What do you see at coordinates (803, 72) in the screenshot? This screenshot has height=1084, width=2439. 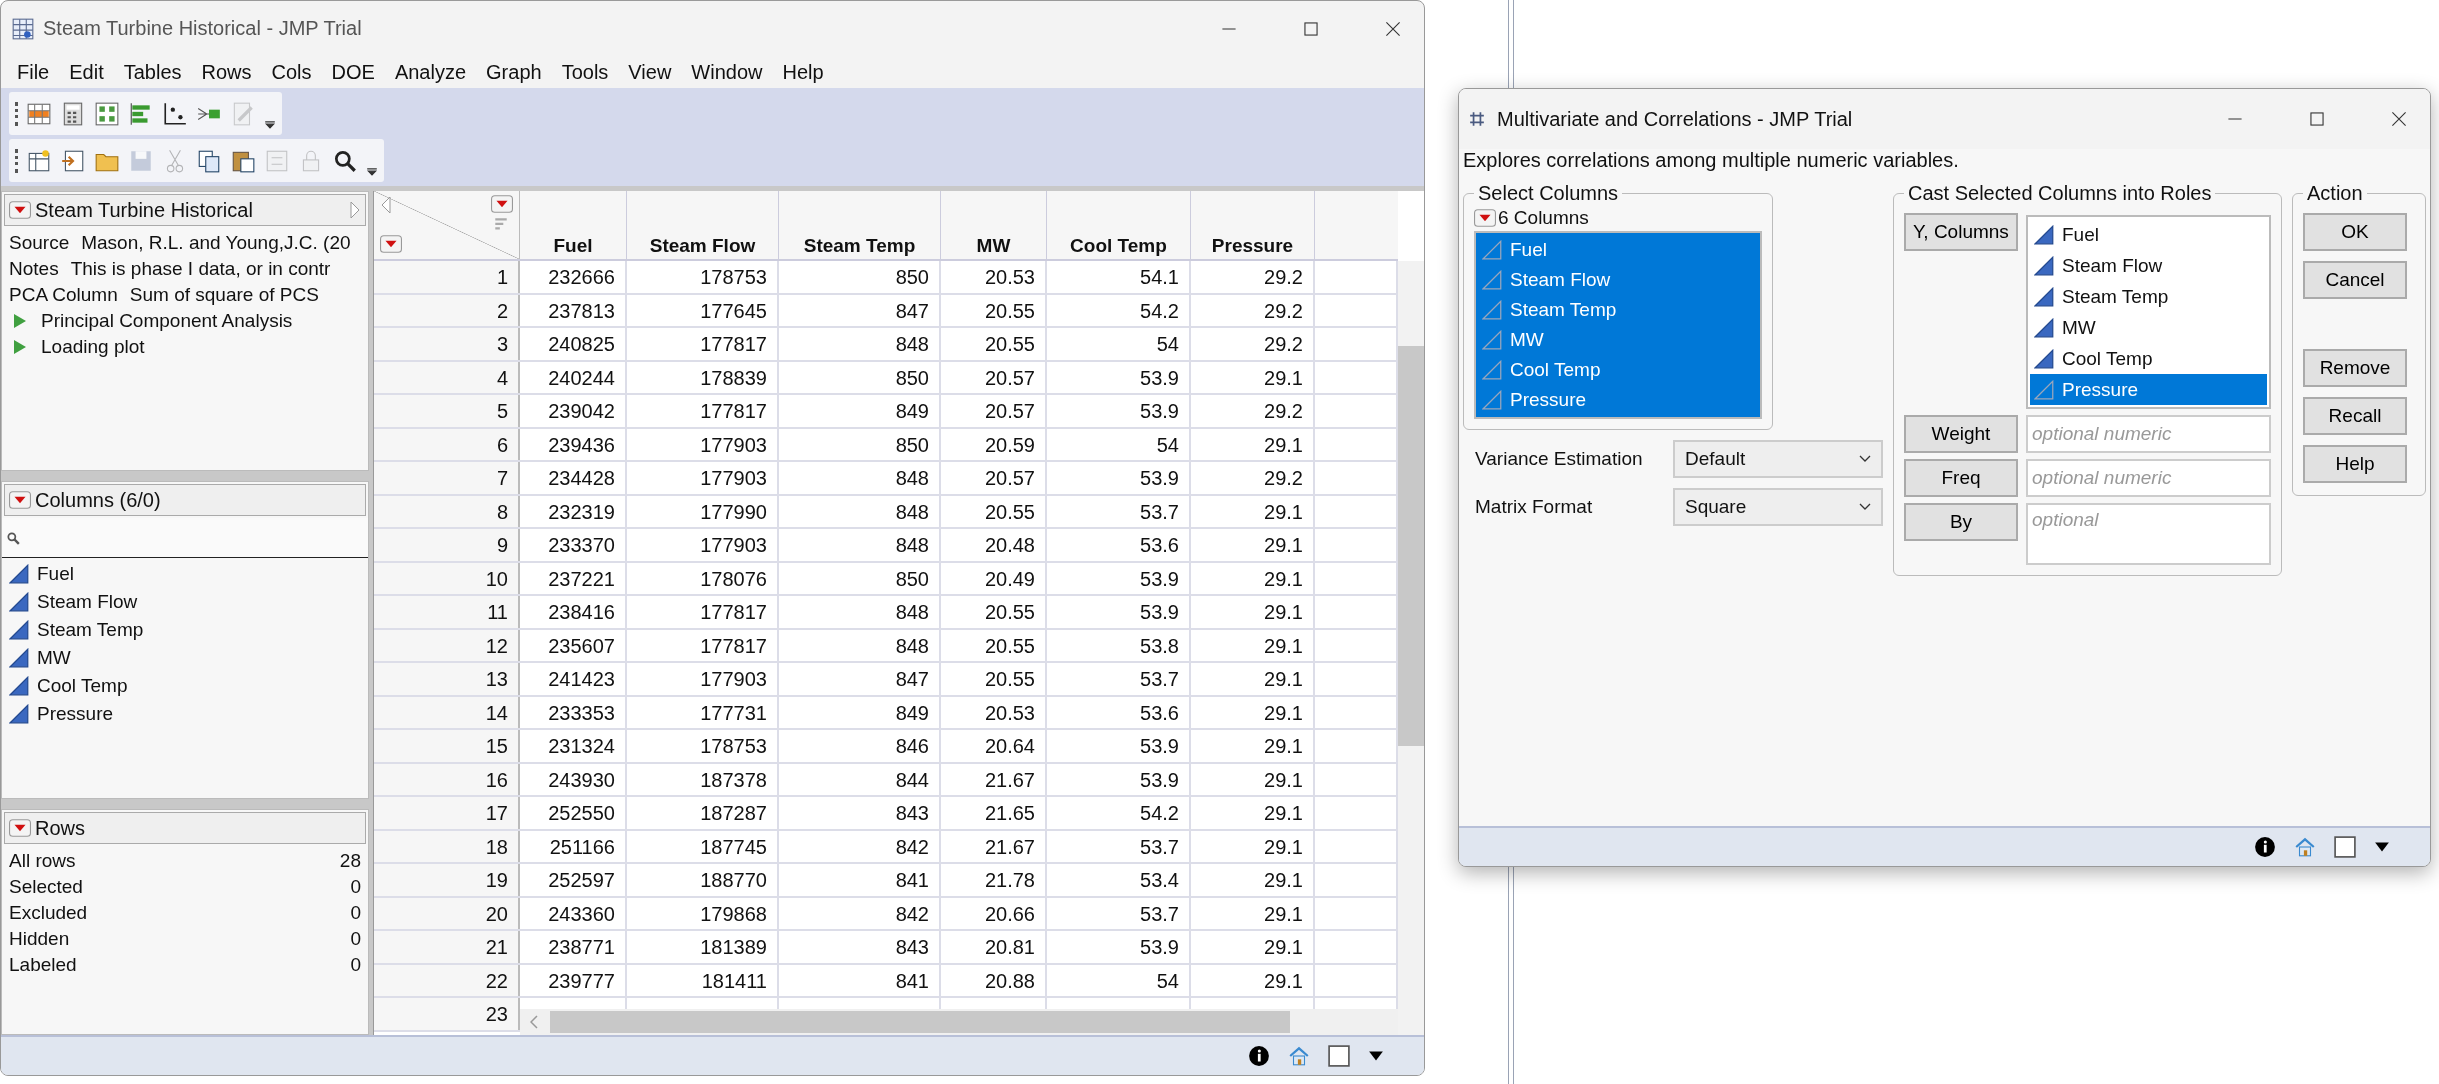 I see `menu-item: Help` at bounding box center [803, 72].